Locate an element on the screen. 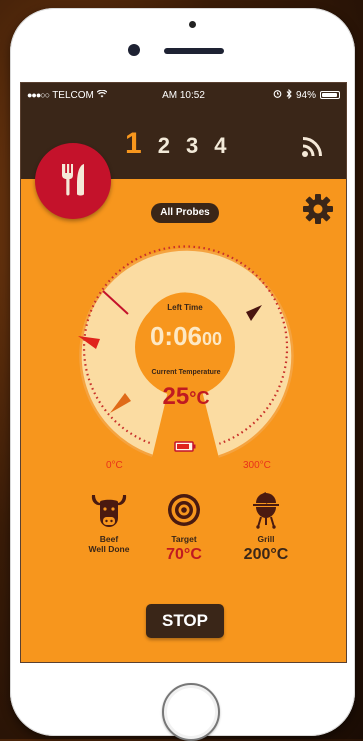 This screenshot has height=741, width=363. doneness-label: Well Done is located at coordinates (109, 549).